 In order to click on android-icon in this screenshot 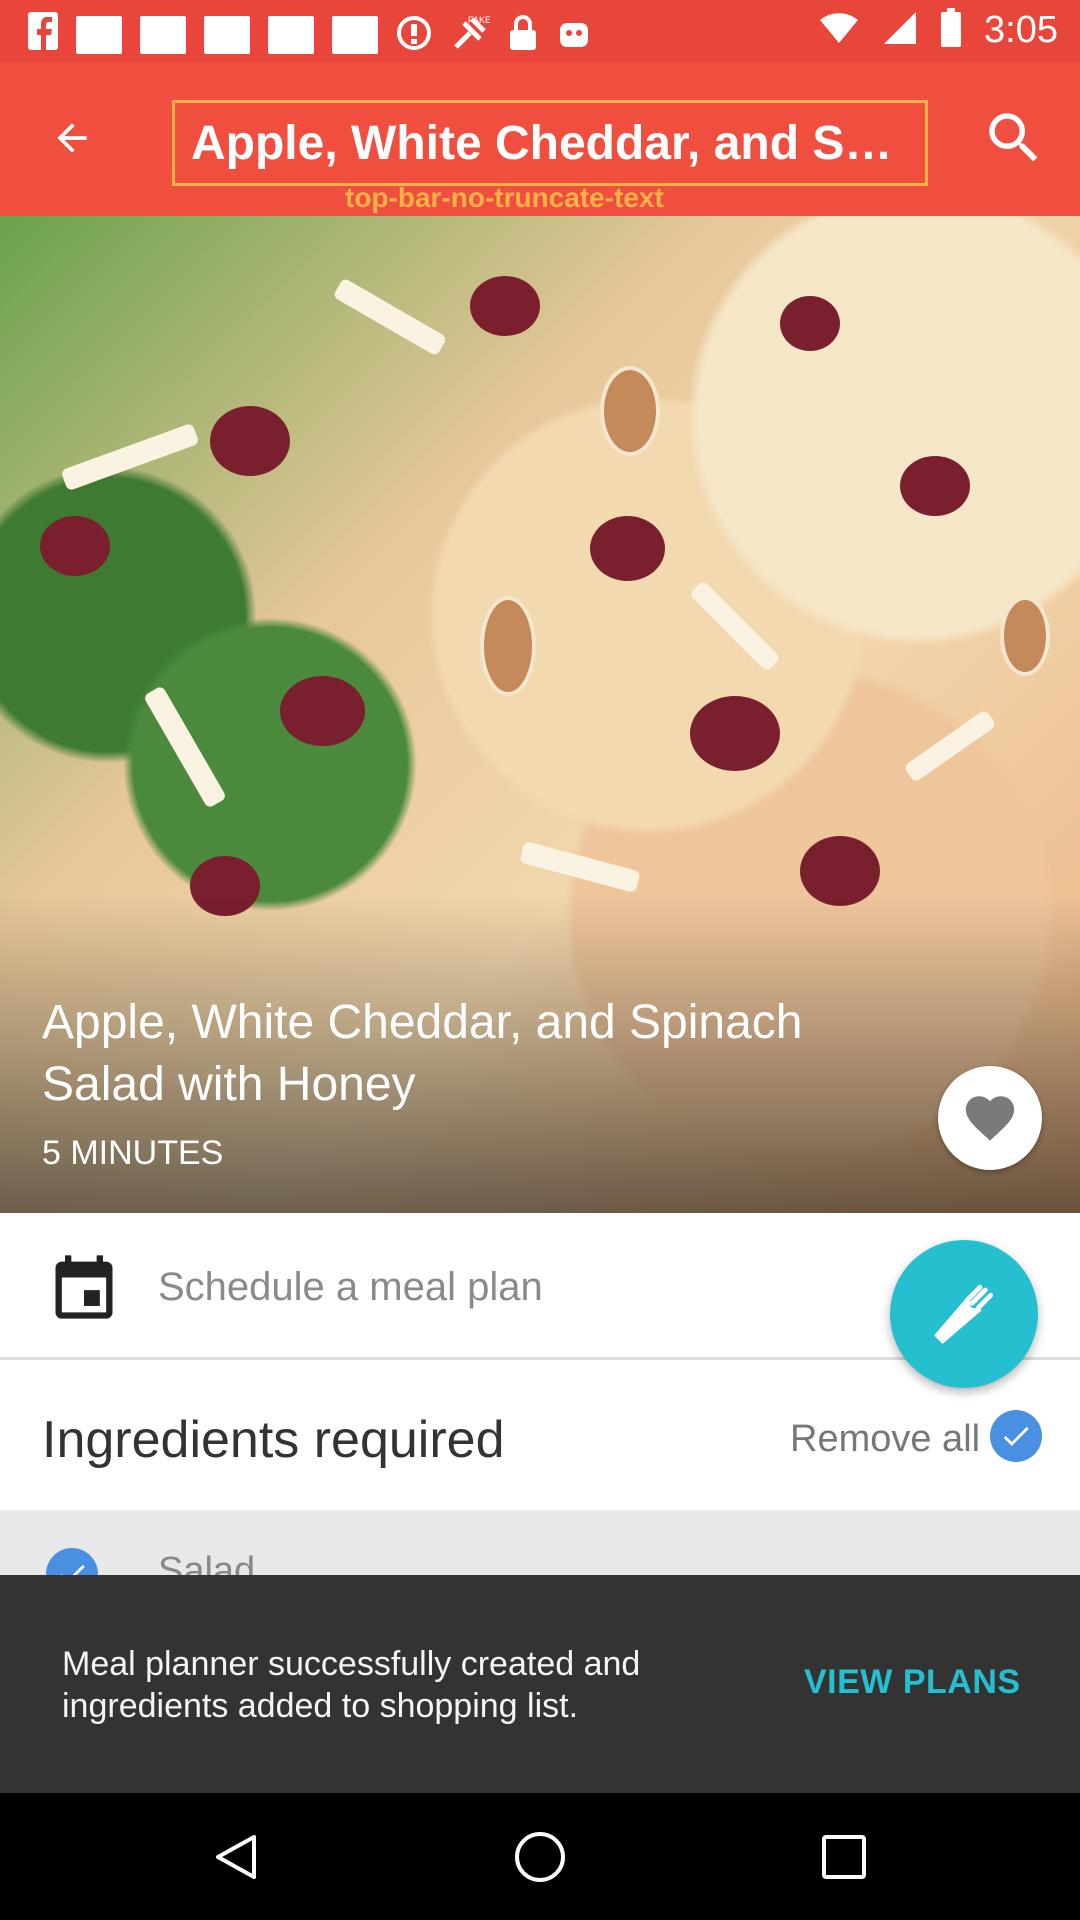, I will do `click(574, 35)`.